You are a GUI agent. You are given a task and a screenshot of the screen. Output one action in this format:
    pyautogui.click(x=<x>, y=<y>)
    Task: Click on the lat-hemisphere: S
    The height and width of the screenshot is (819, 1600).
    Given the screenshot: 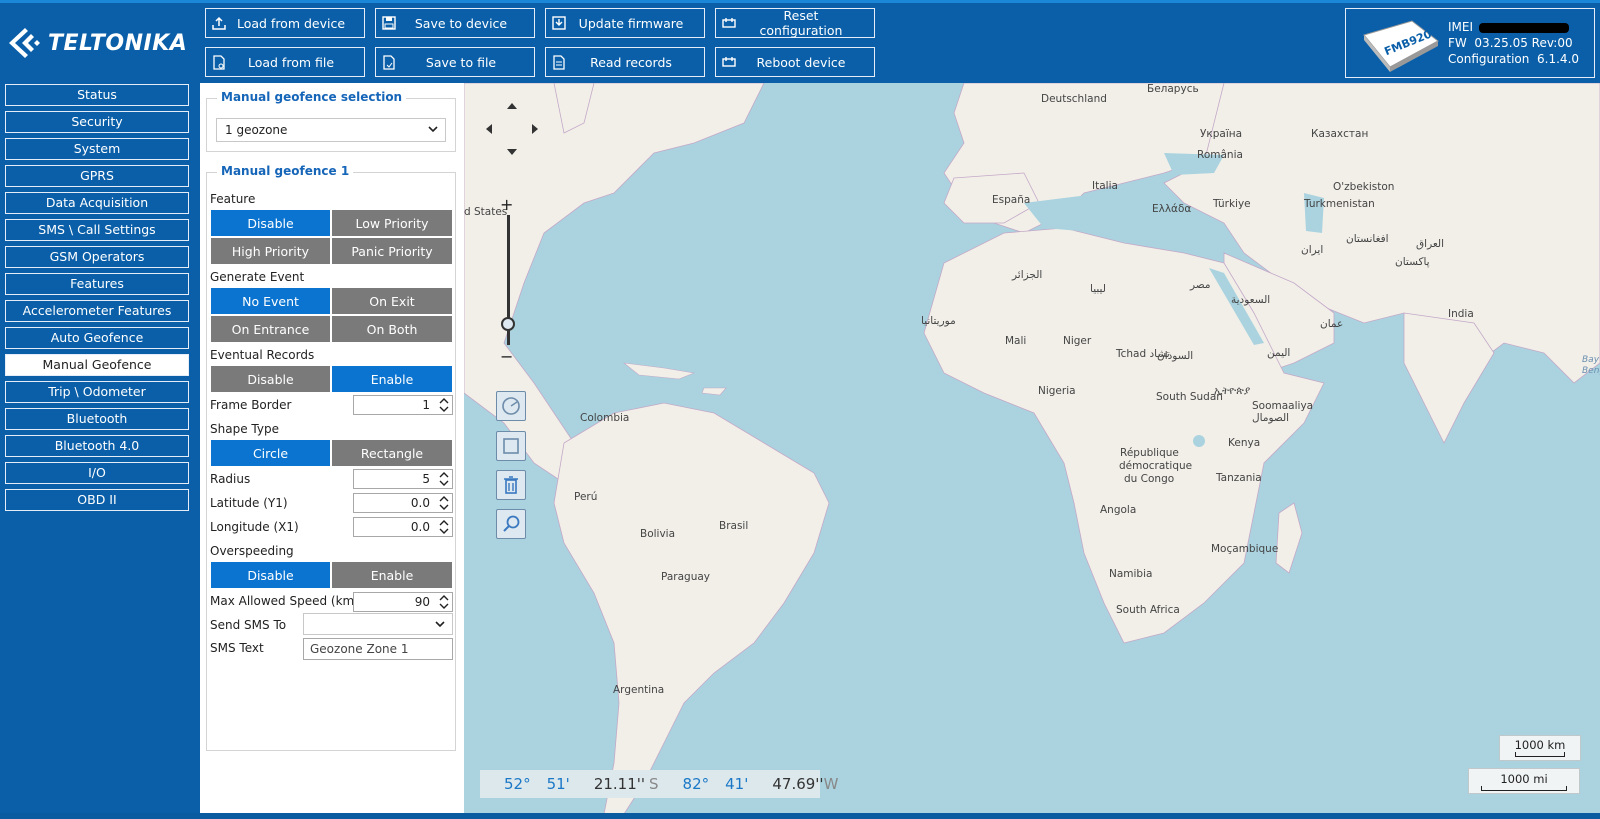 What is the action you would take?
    pyautogui.click(x=654, y=784)
    